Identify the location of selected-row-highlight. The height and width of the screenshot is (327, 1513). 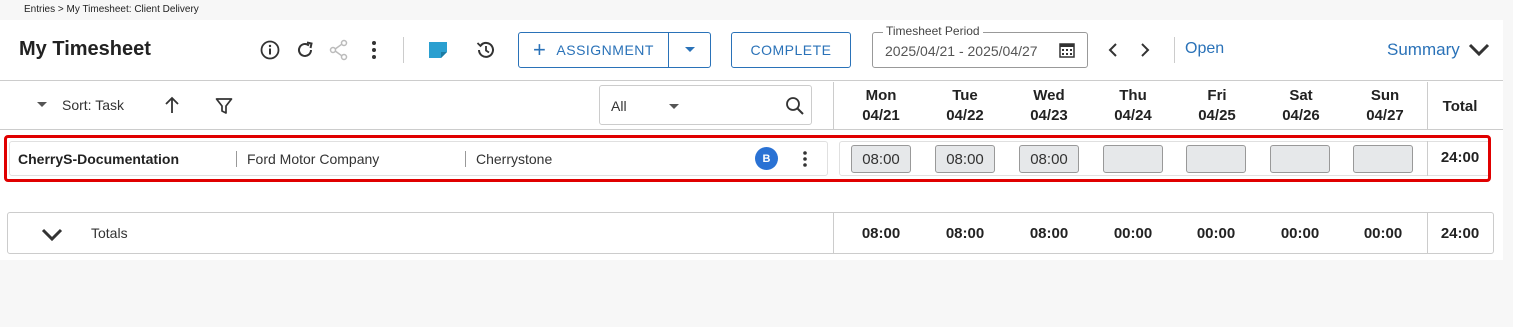
(747, 158).